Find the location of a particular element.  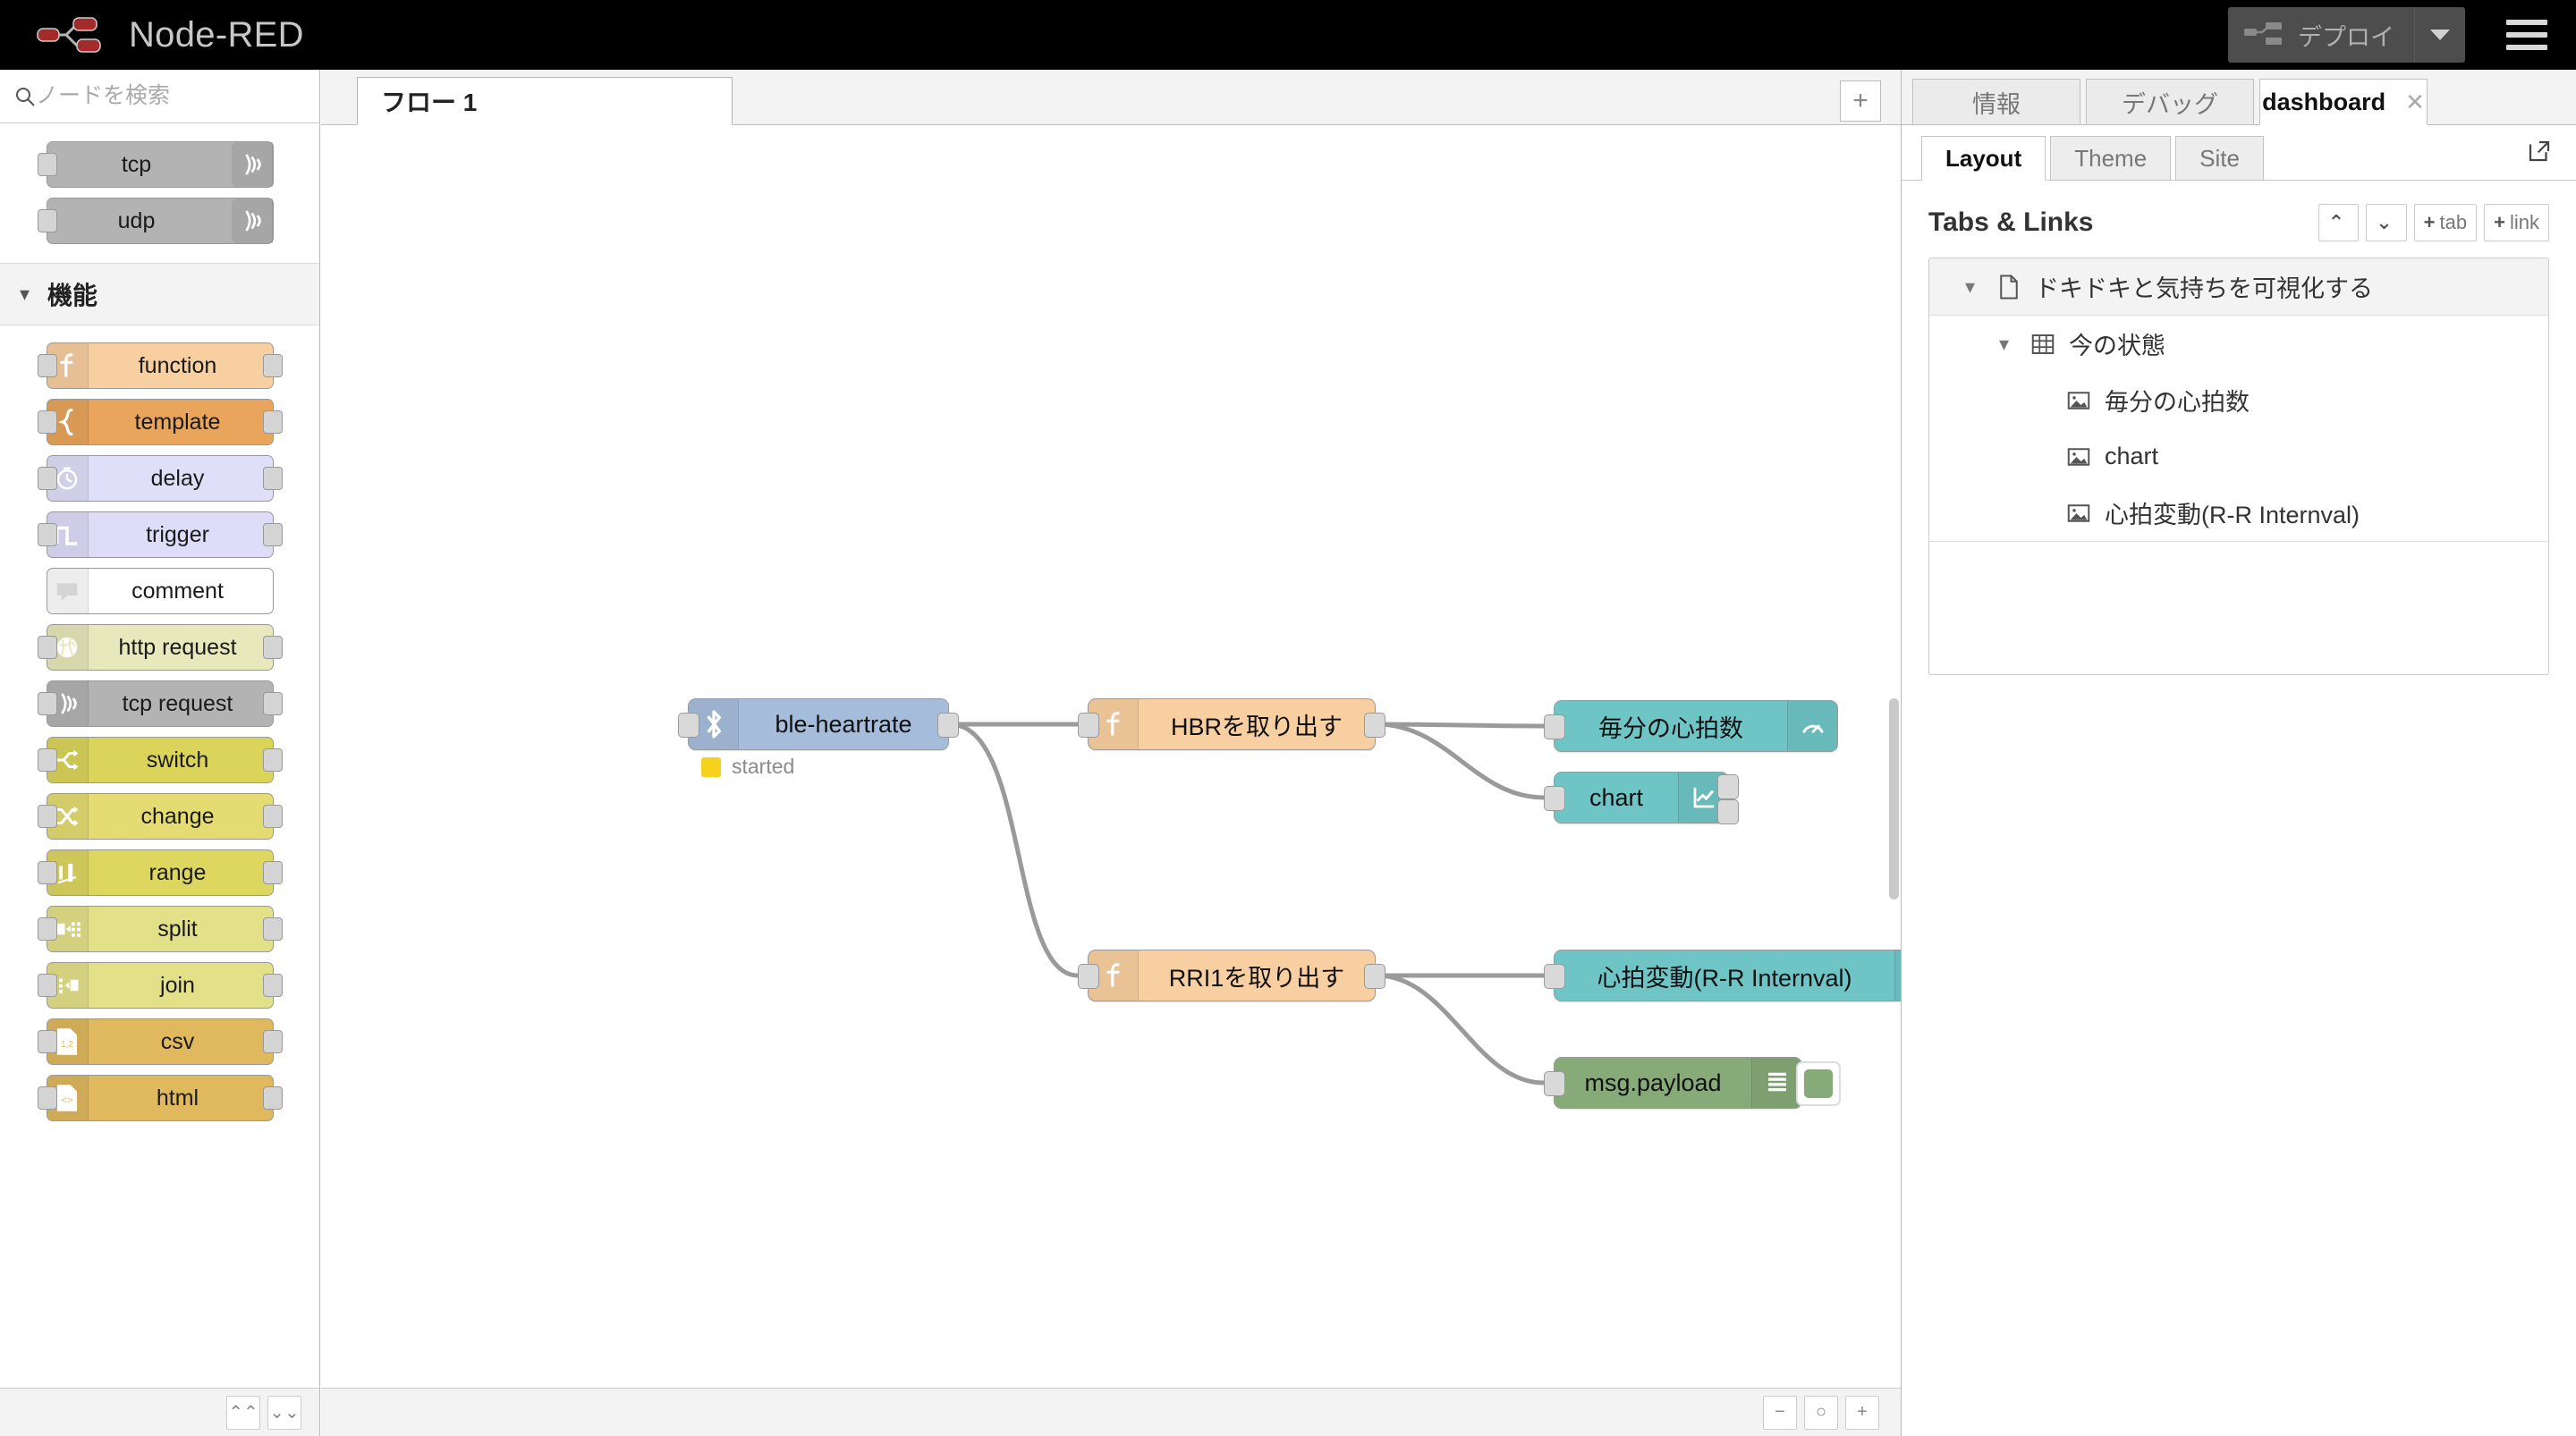

add-link-button: + link is located at coordinates (2516, 222).